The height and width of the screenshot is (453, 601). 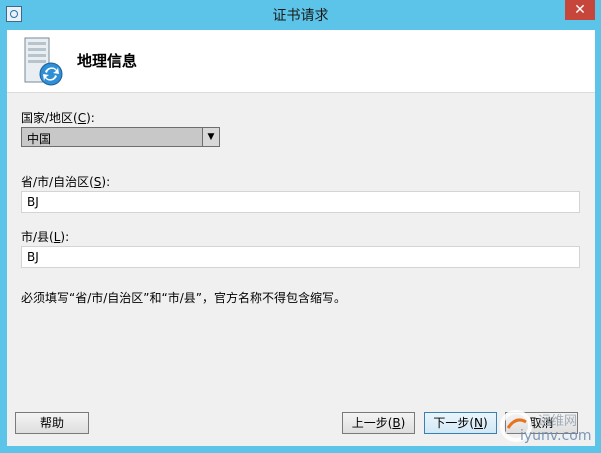 I want to click on country-select-value: 中国, so click(x=39, y=139).